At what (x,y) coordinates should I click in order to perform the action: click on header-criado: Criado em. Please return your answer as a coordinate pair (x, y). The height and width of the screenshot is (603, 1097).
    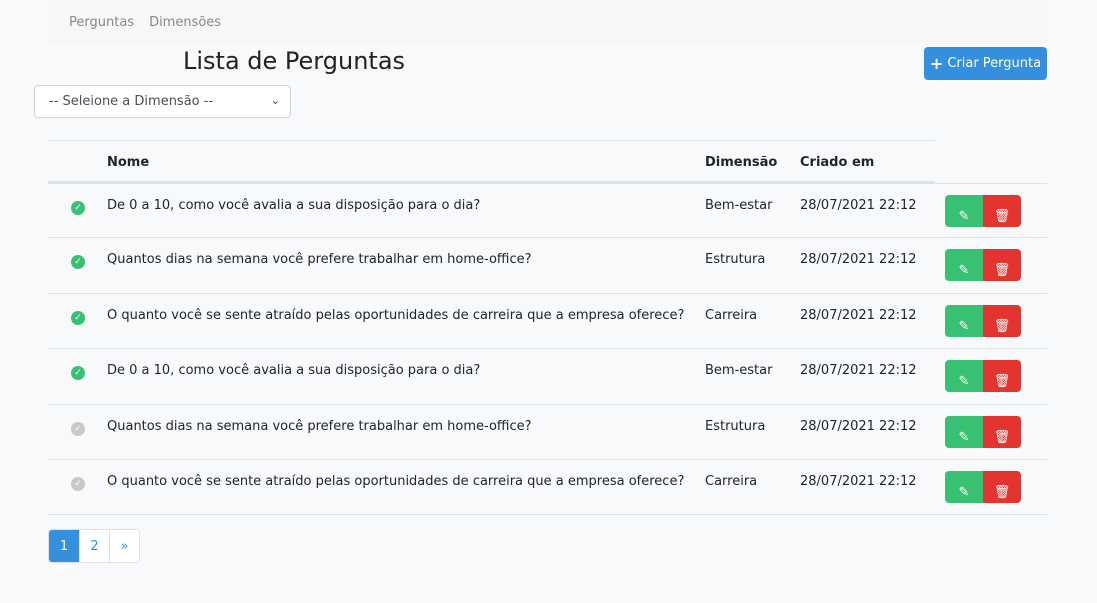
    Looking at the image, I should click on (837, 162).